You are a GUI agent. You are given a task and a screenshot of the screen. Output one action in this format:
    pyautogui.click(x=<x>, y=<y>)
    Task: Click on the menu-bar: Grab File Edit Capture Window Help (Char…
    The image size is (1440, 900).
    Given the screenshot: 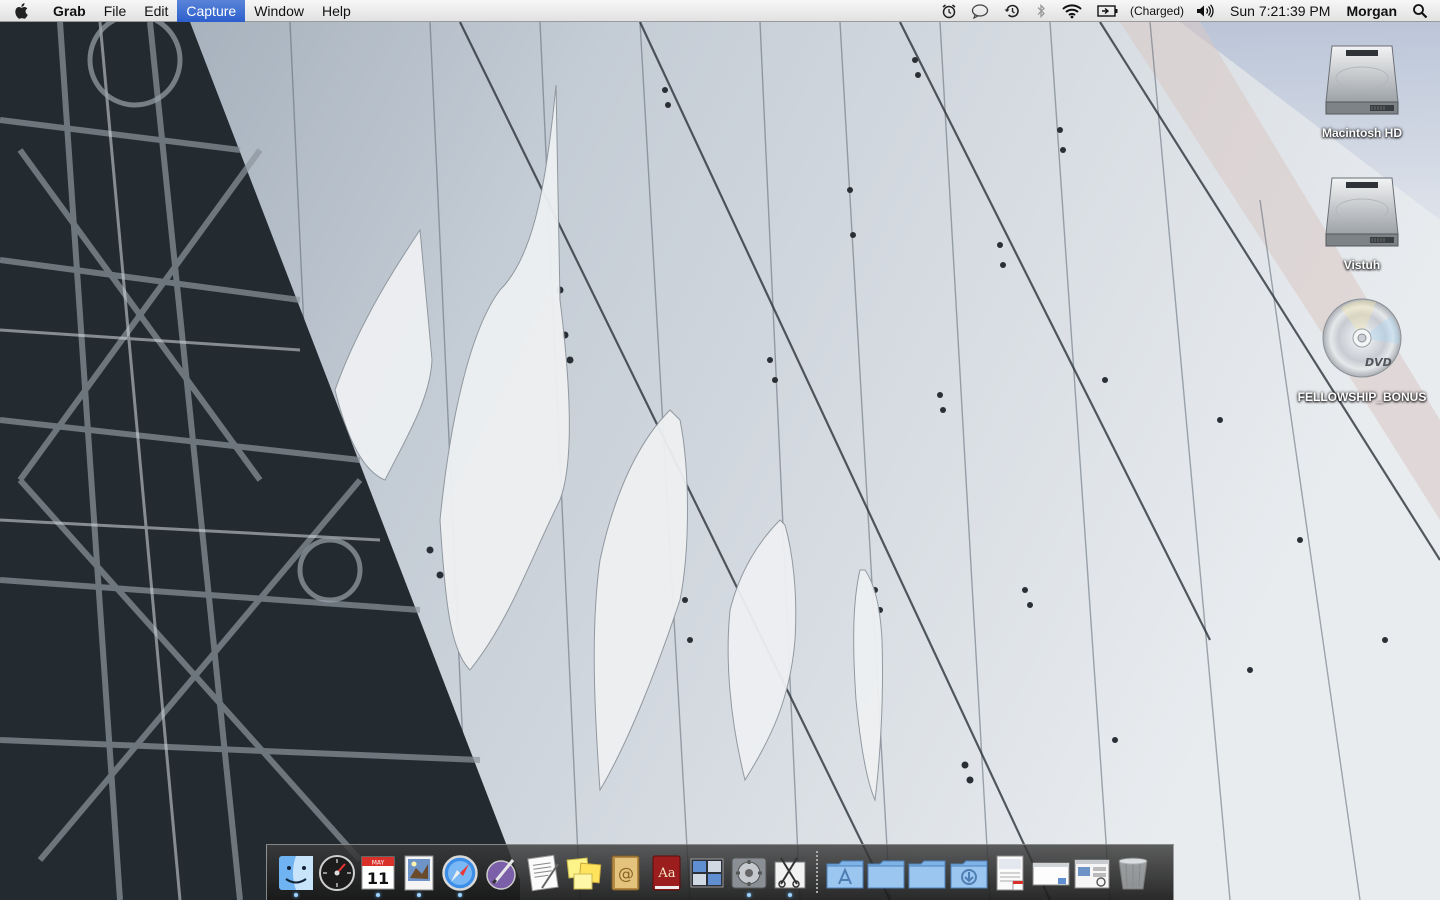 What is the action you would take?
    pyautogui.click(x=720, y=11)
    